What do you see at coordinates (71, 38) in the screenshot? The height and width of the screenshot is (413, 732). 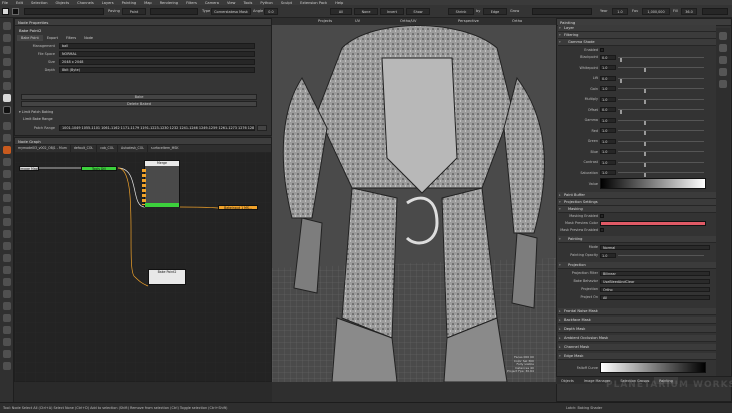 I see `tab-filters: Filters` at bounding box center [71, 38].